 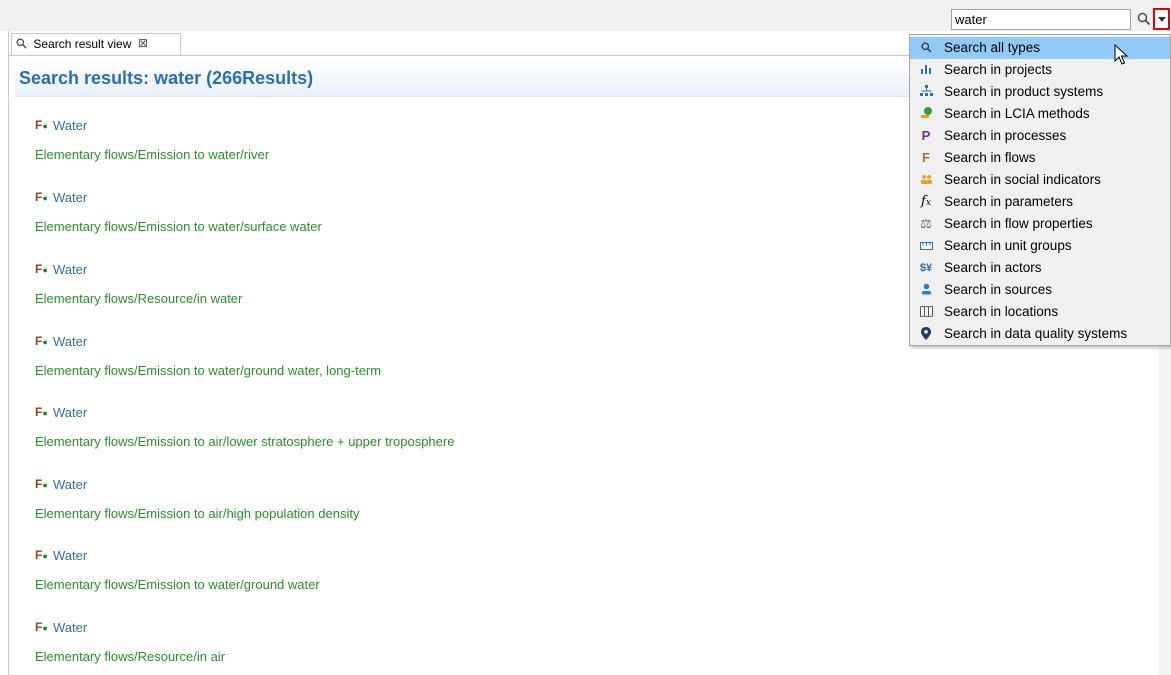 What do you see at coordinates (1022, 179) in the screenshot?
I see `menu-item-label: Search in social indicators` at bounding box center [1022, 179].